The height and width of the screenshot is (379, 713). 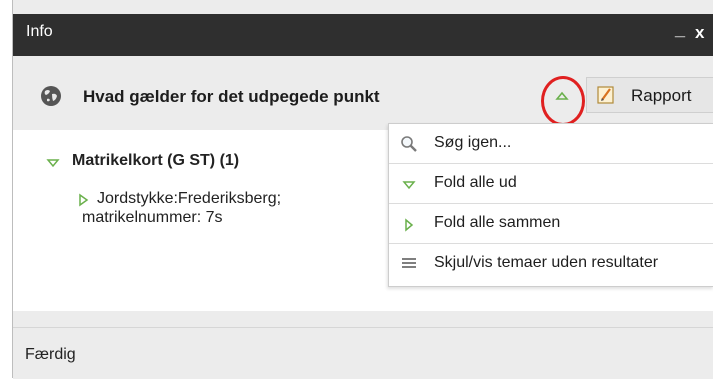 What do you see at coordinates (562, 96) in the screenshot?
I see `triangle-up-icon` at bounding box center [562, 96].